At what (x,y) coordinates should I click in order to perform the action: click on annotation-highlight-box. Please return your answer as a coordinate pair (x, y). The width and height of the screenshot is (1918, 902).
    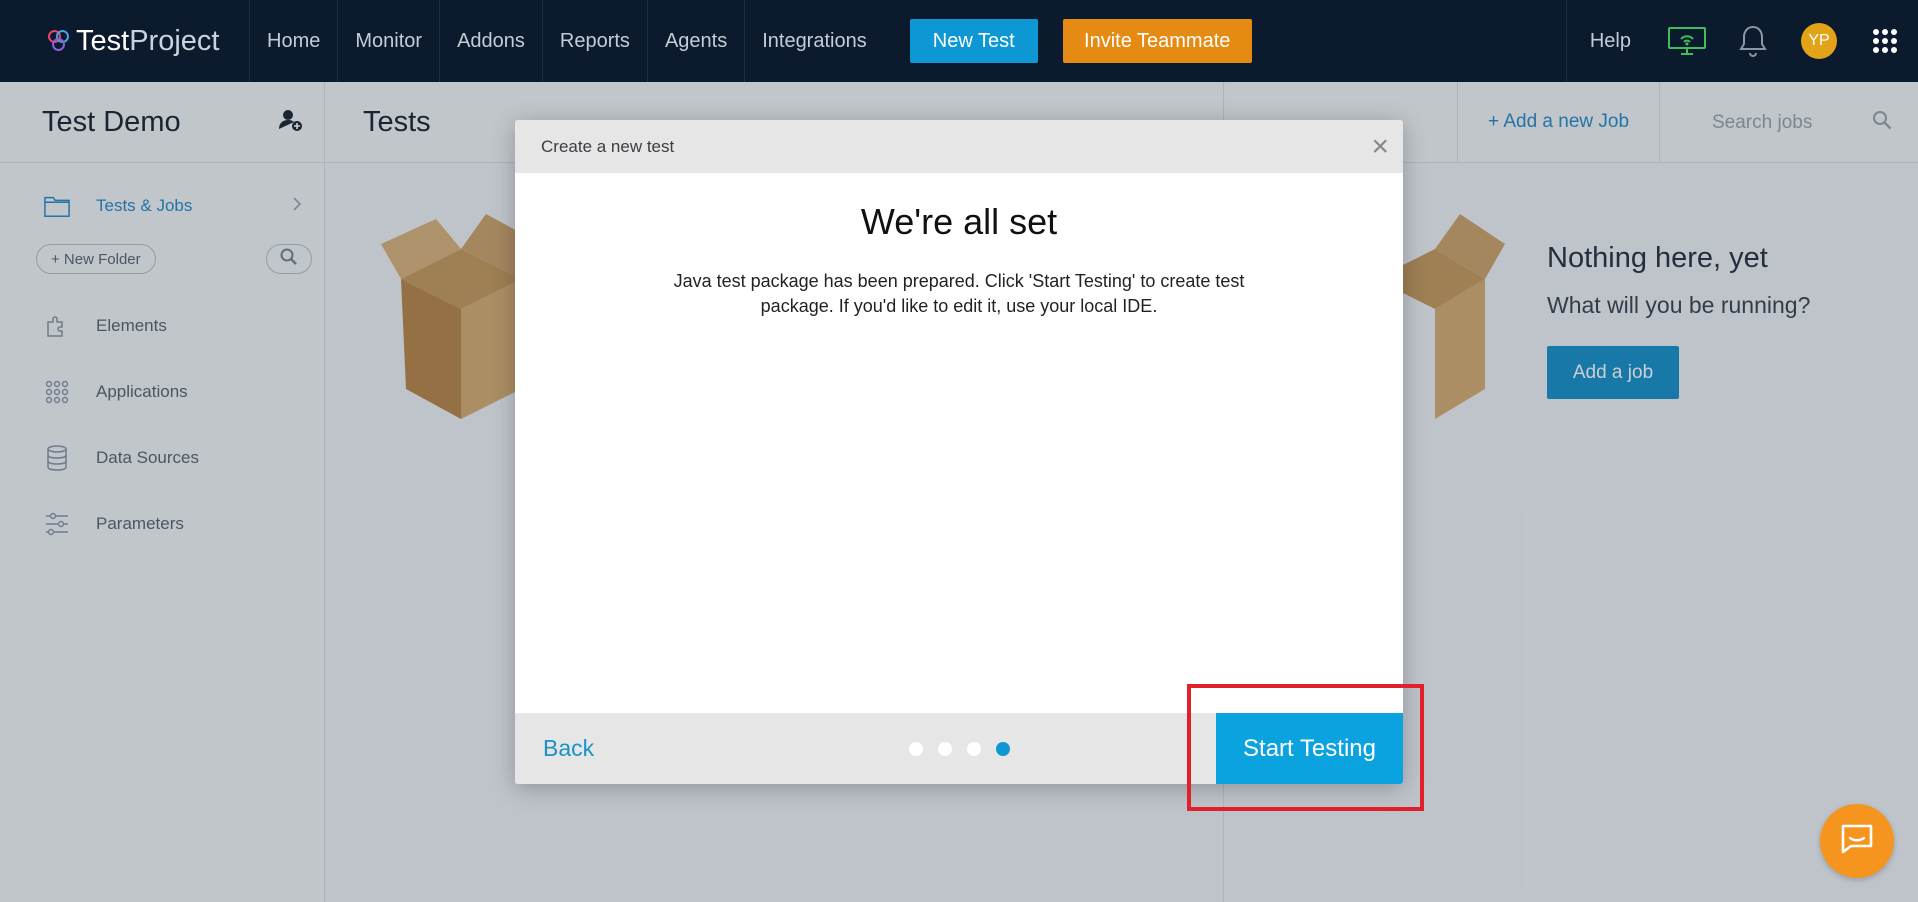
    Looking at the image, I should click on (1305, 747).